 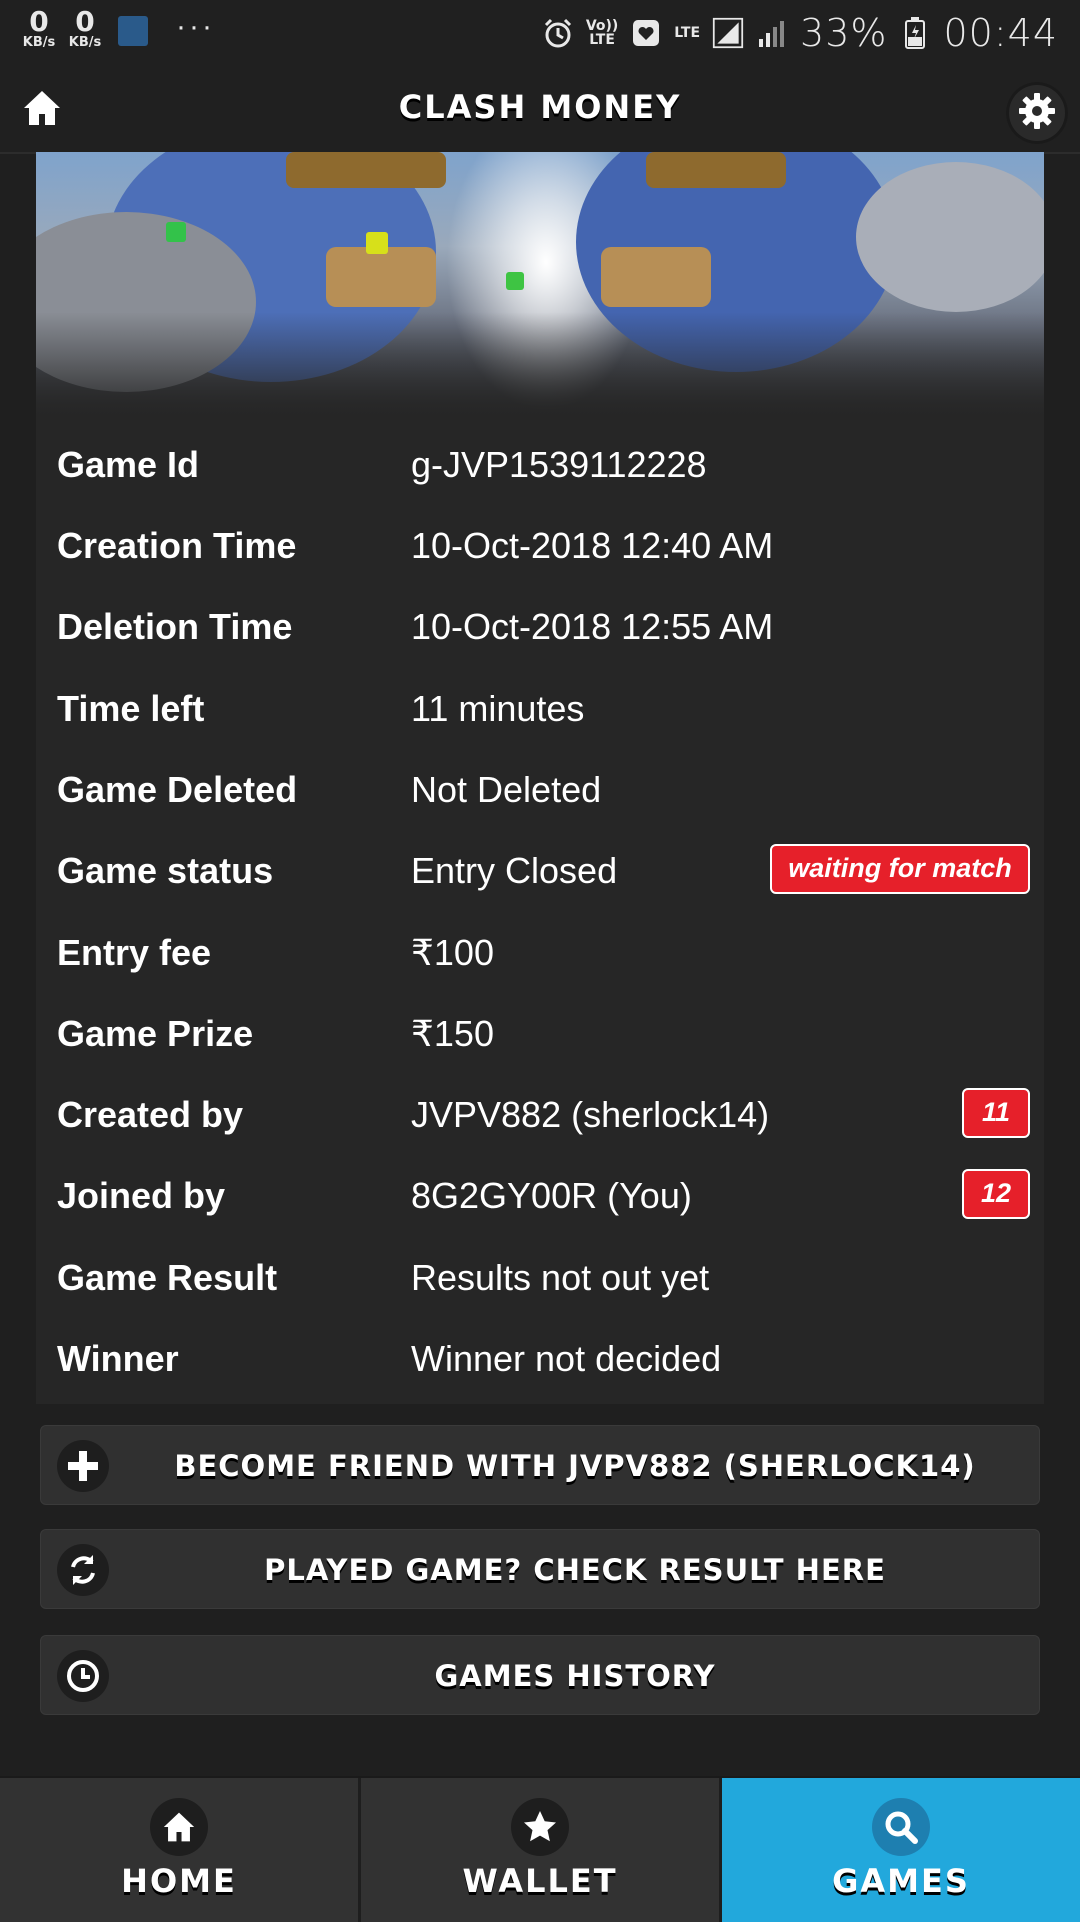 I want to click on detail-value: Winner not decided, so click(x=566, y=1358).